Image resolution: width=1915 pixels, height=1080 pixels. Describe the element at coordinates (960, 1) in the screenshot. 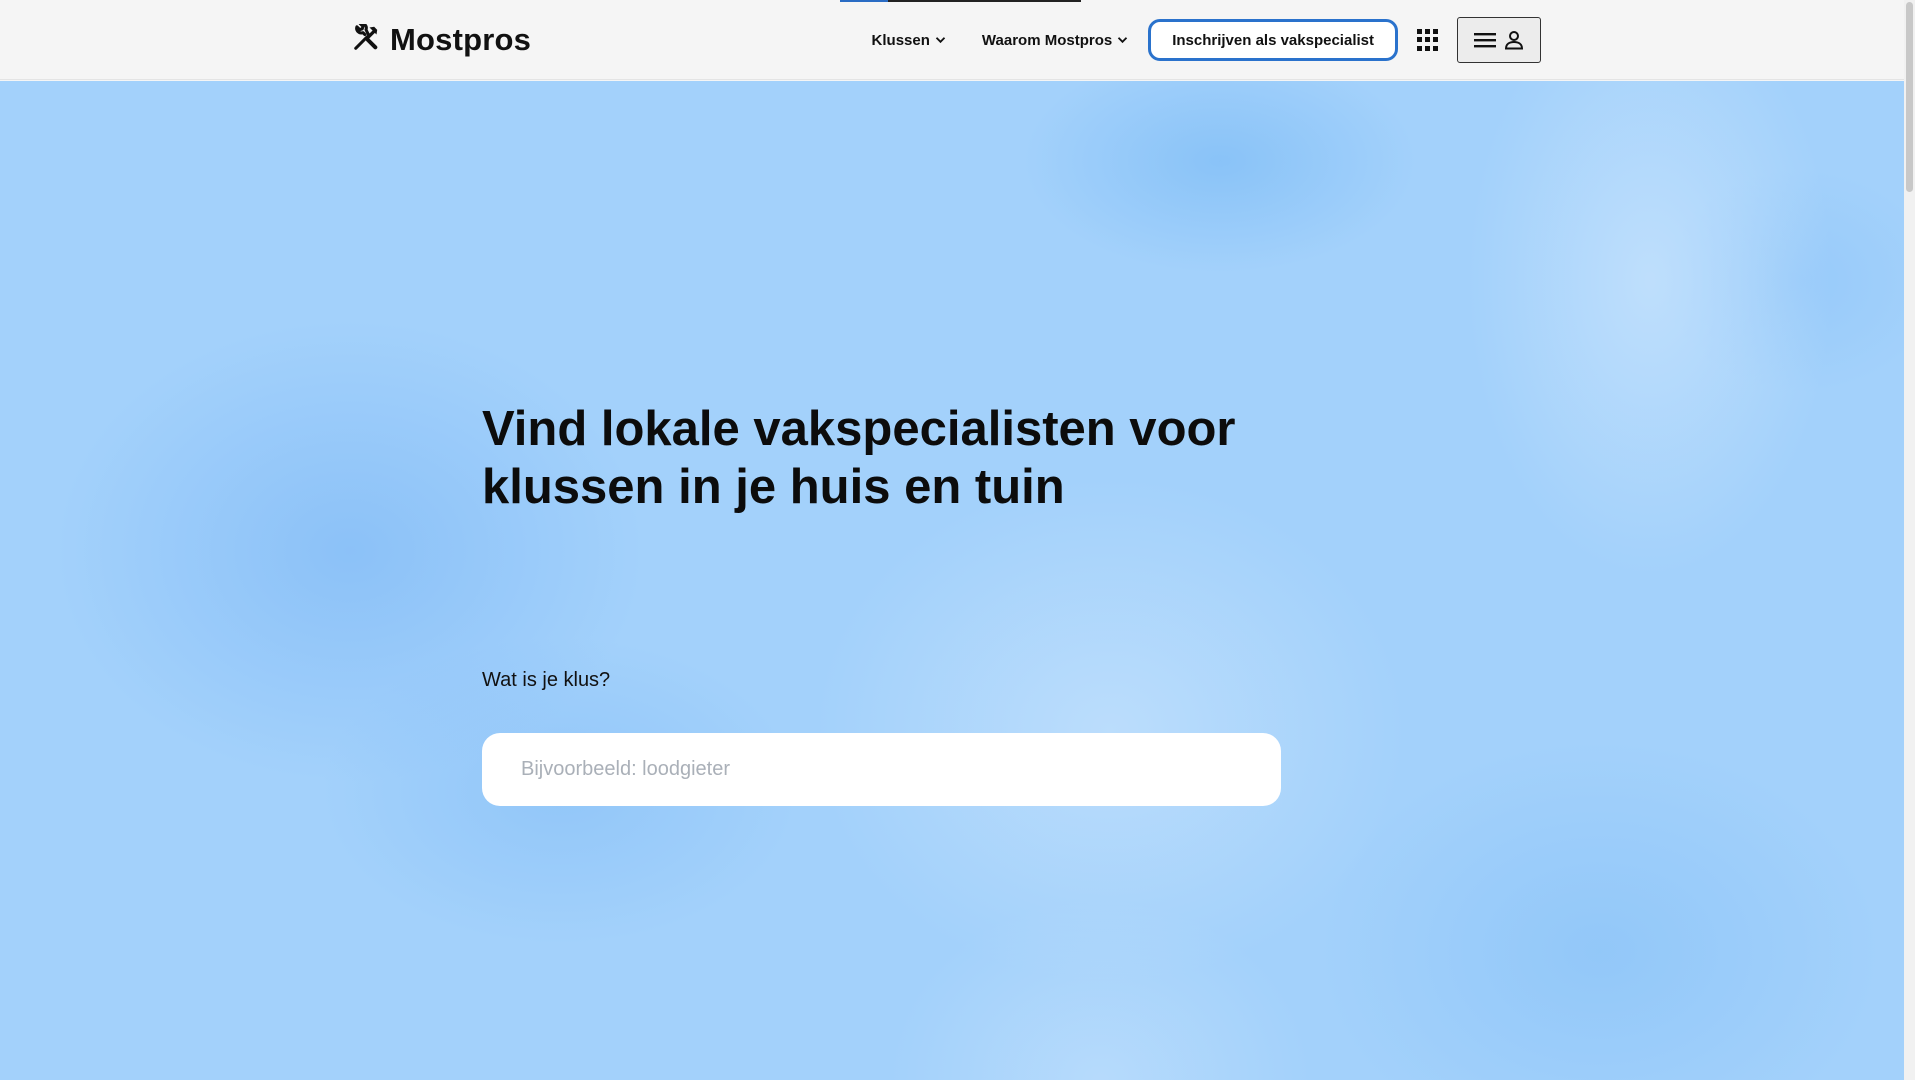

I see `page-load-progress` at that location.